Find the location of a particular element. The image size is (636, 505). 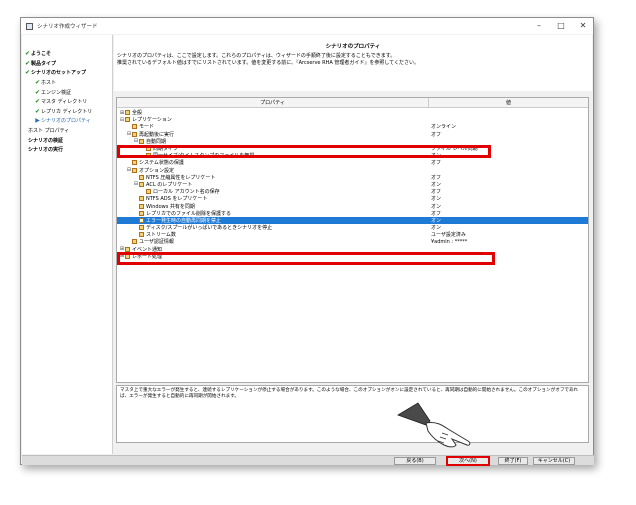

grid-row: ⊟ 再起動後に実行 オフ is located at coordinates (352, 134).